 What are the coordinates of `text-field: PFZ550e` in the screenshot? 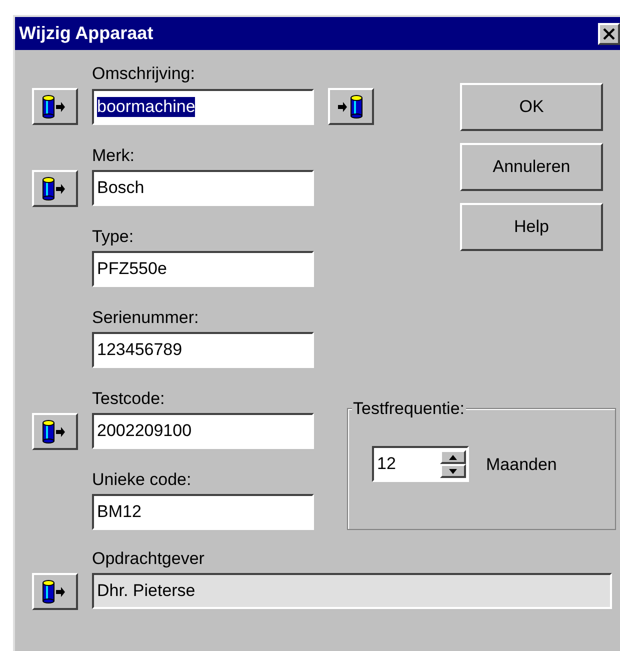 It's located at (203, 269).